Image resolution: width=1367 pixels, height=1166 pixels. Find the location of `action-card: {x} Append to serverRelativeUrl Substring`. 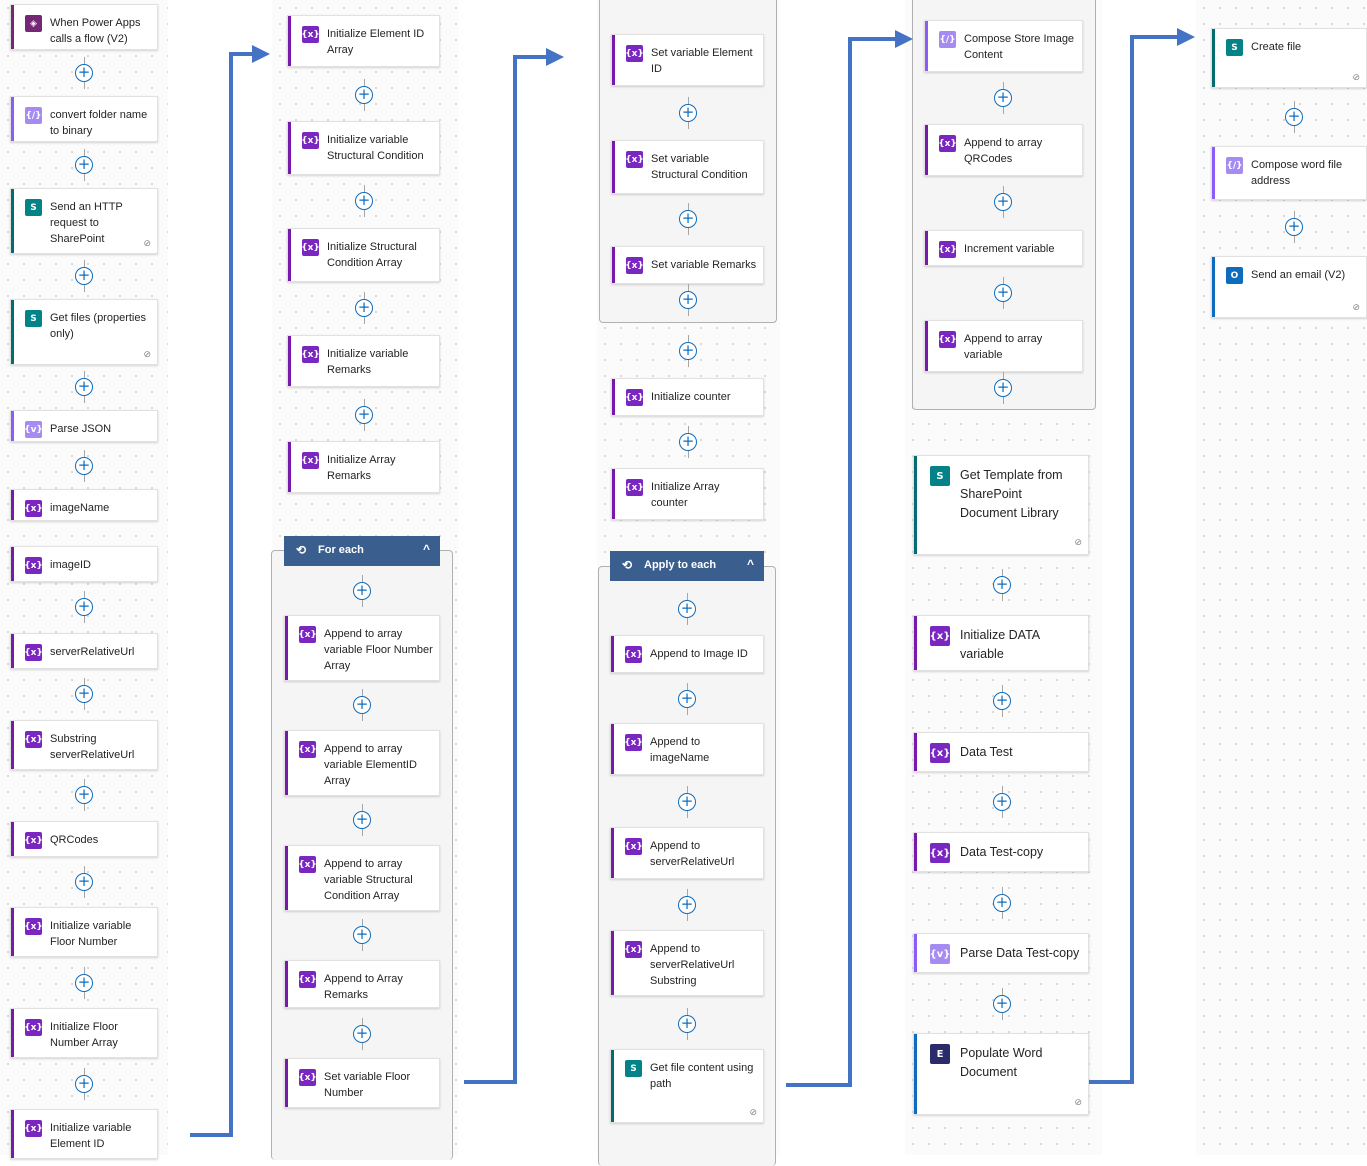

action-card: {x} Append to serverRelativeUrl Substring is located at coordinates (687, 963).